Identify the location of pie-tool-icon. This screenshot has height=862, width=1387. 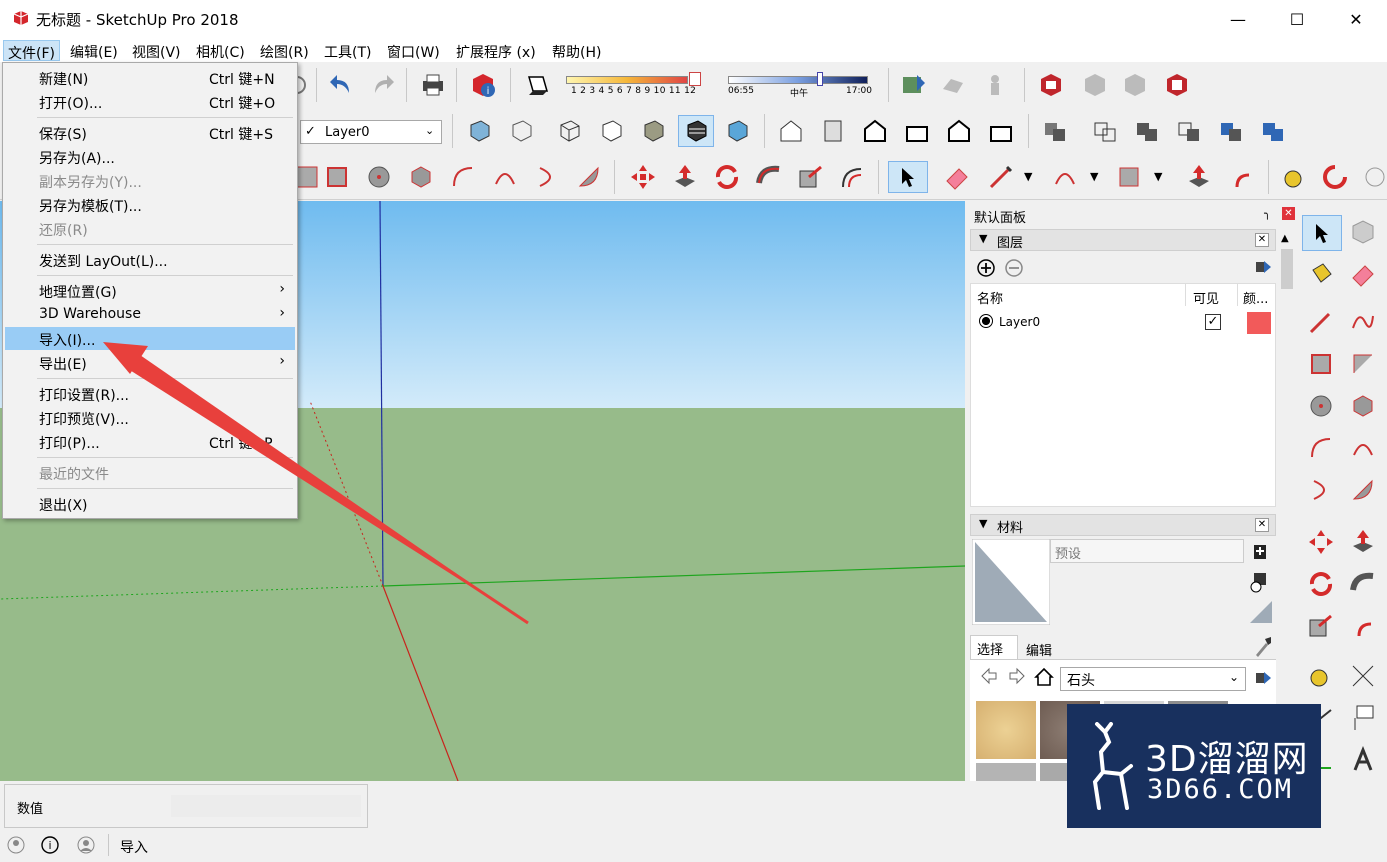
(1363, 490).